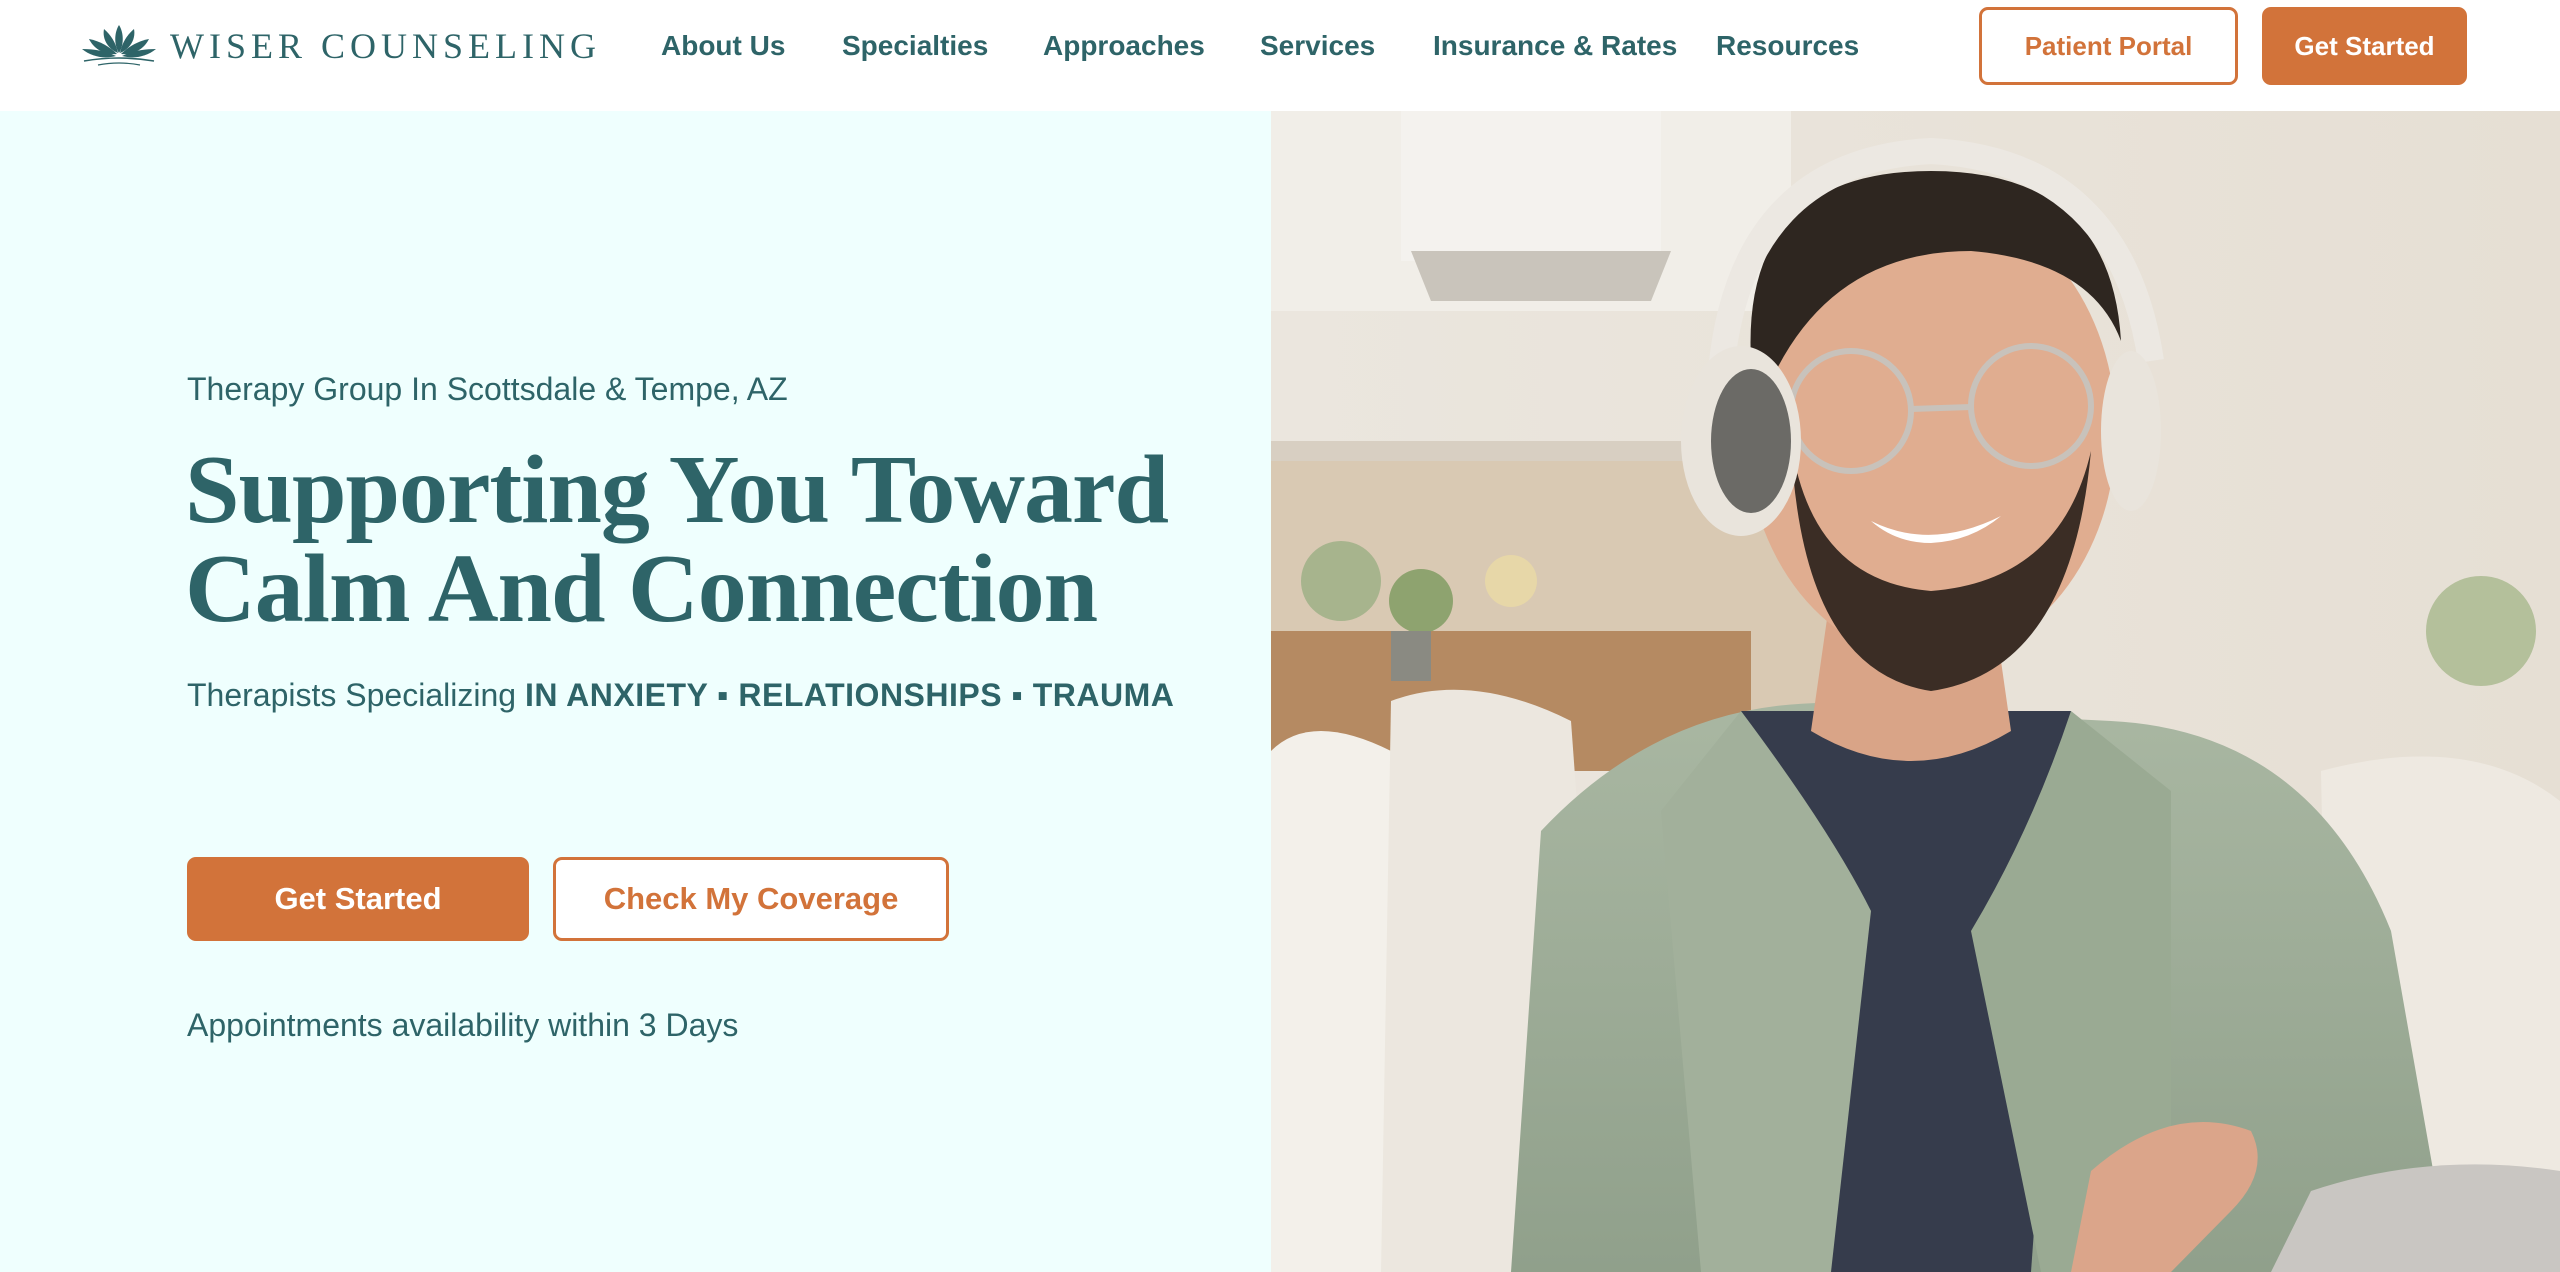 The height and width of the screenshot is (1272, 2560). Describe the element at coordinates (751, 899) in the screenshot. I see `check-coverage-button: Check My Coverage` at that location.